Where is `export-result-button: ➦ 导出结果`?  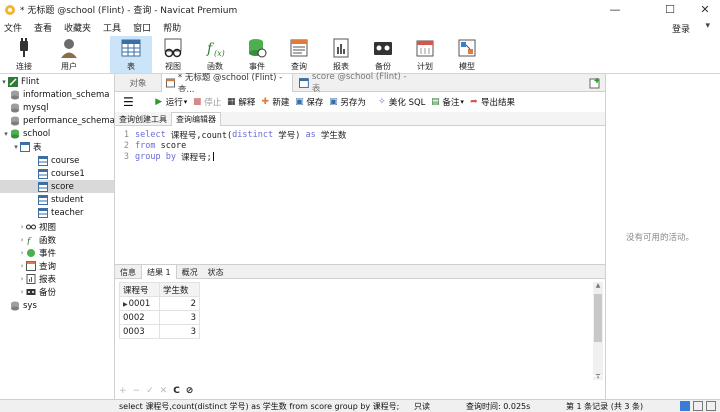
export-result-button: ➦ 导出结果 is located at coordinates (492, 102).